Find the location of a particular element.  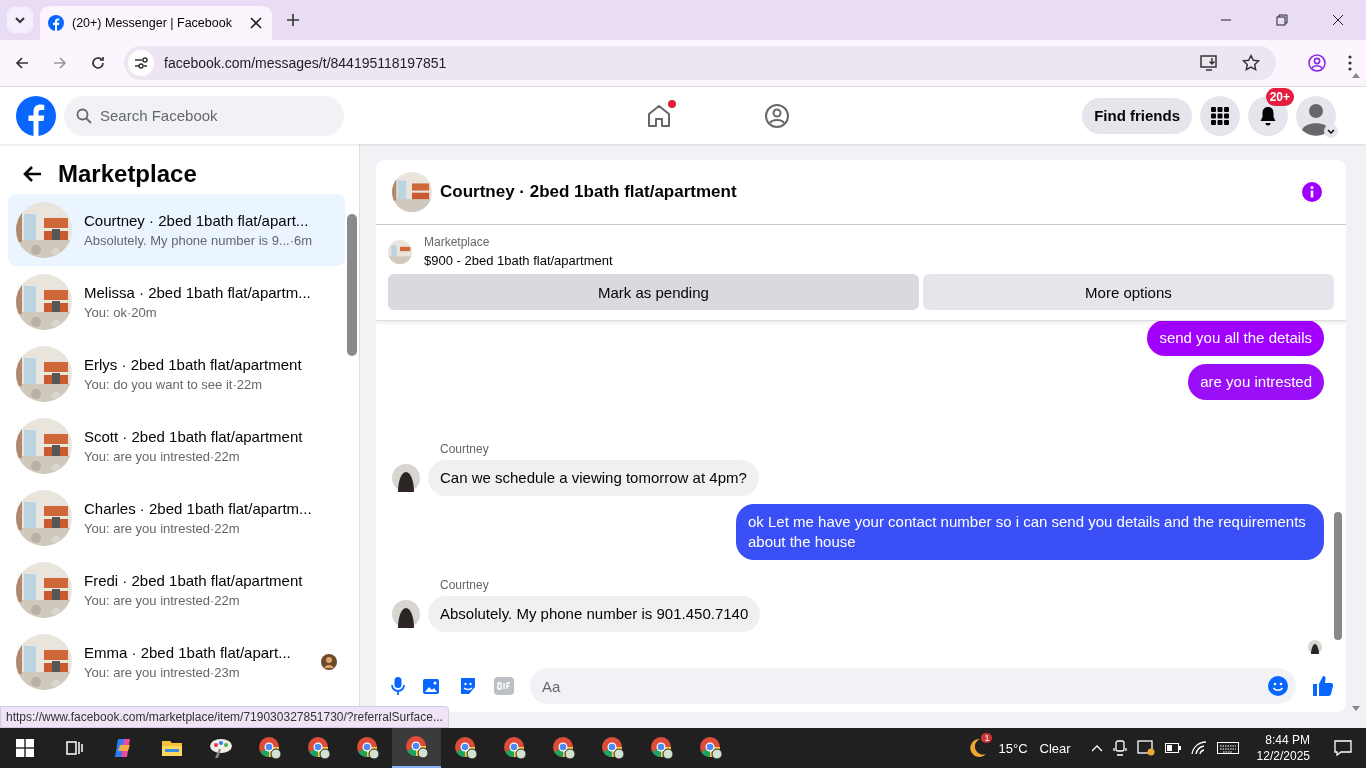

read-receipt-avatar is located at coordinates (1315, 647).